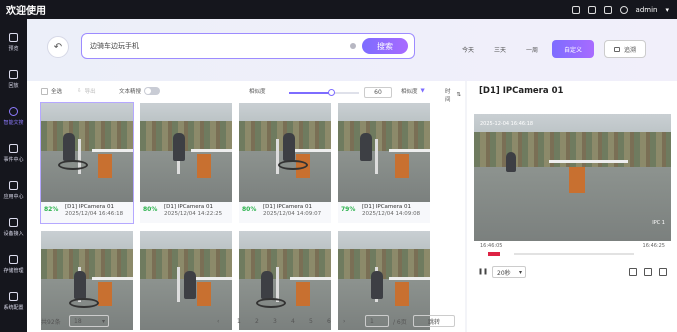 The image size is (677, 332). I want to click on sidebar-item-7: 系统配置, so click(13, 310).